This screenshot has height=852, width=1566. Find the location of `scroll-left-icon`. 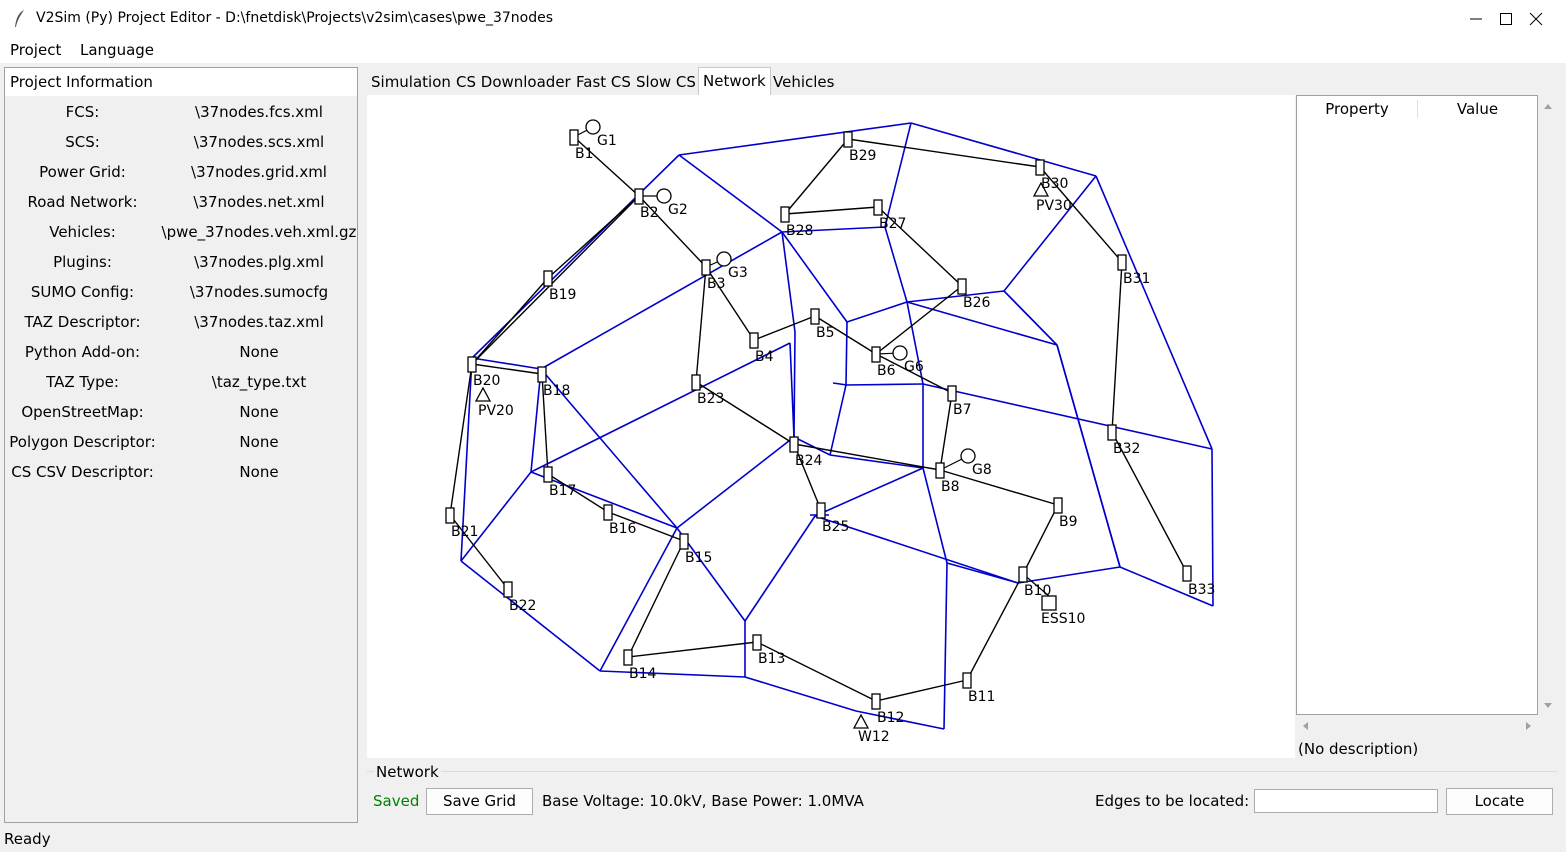

scroll-left-icon is located at coordinates (1306, 726).